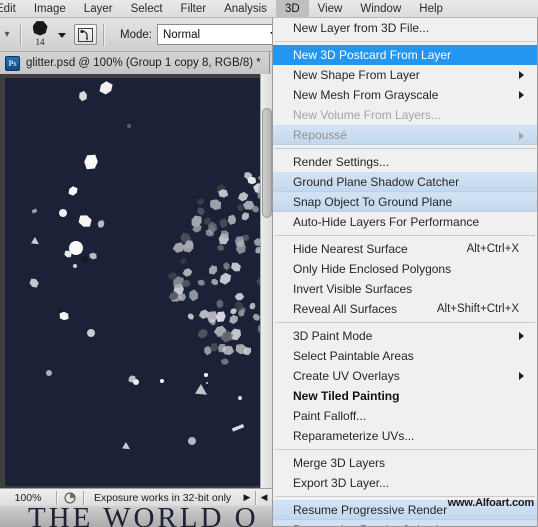  What do you see at coordinates (350, 249) in the screenshot?
I see `menu-item-label: Hide Nearest Surface` at bounding box center [350, 249].